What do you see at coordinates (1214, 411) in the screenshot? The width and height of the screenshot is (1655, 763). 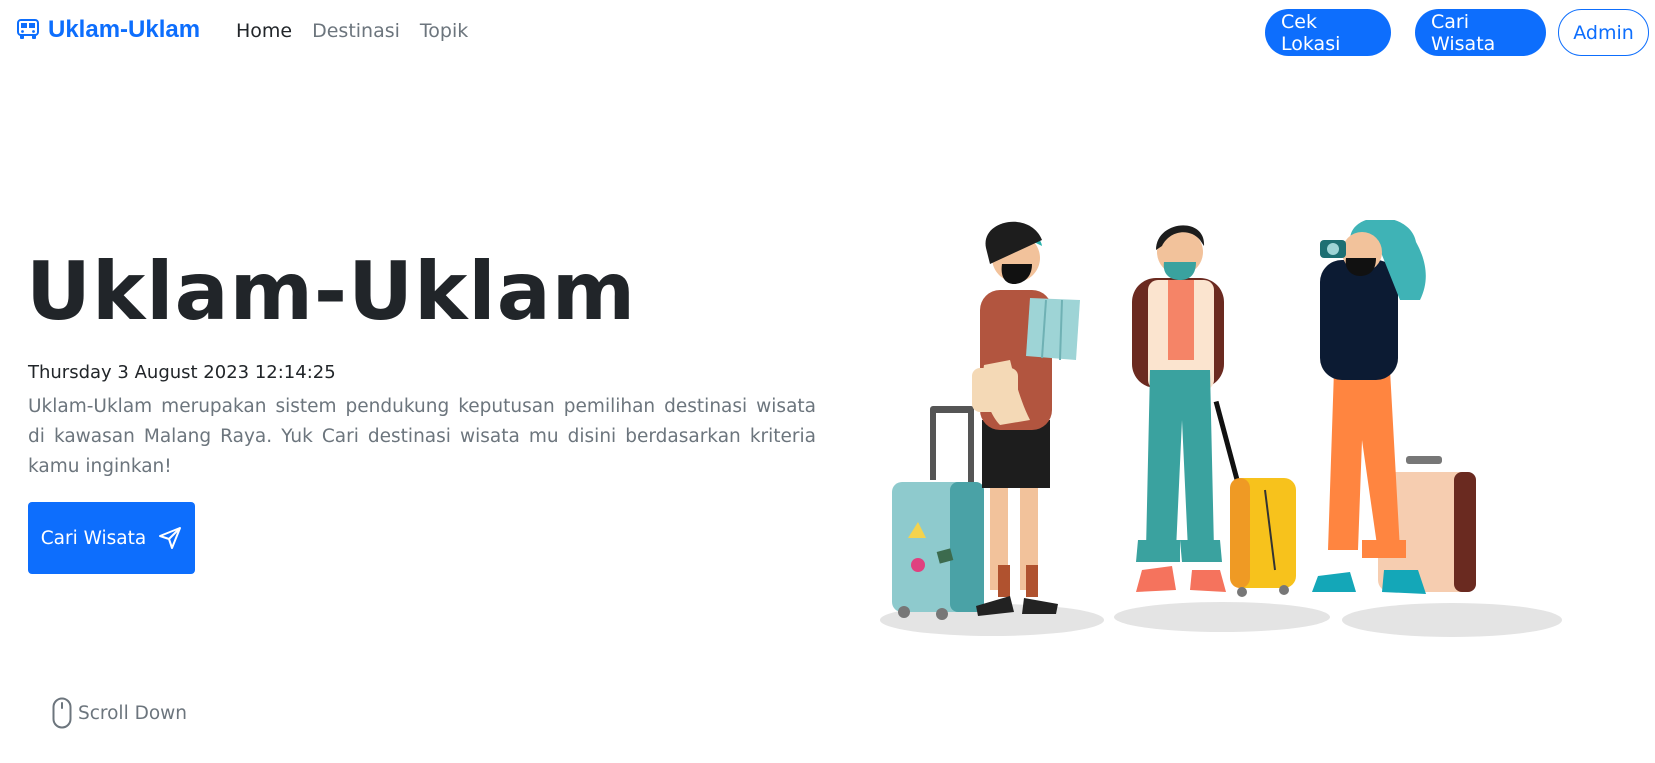 I see `traveler-2-figure` at bounding box center [1214, 411].